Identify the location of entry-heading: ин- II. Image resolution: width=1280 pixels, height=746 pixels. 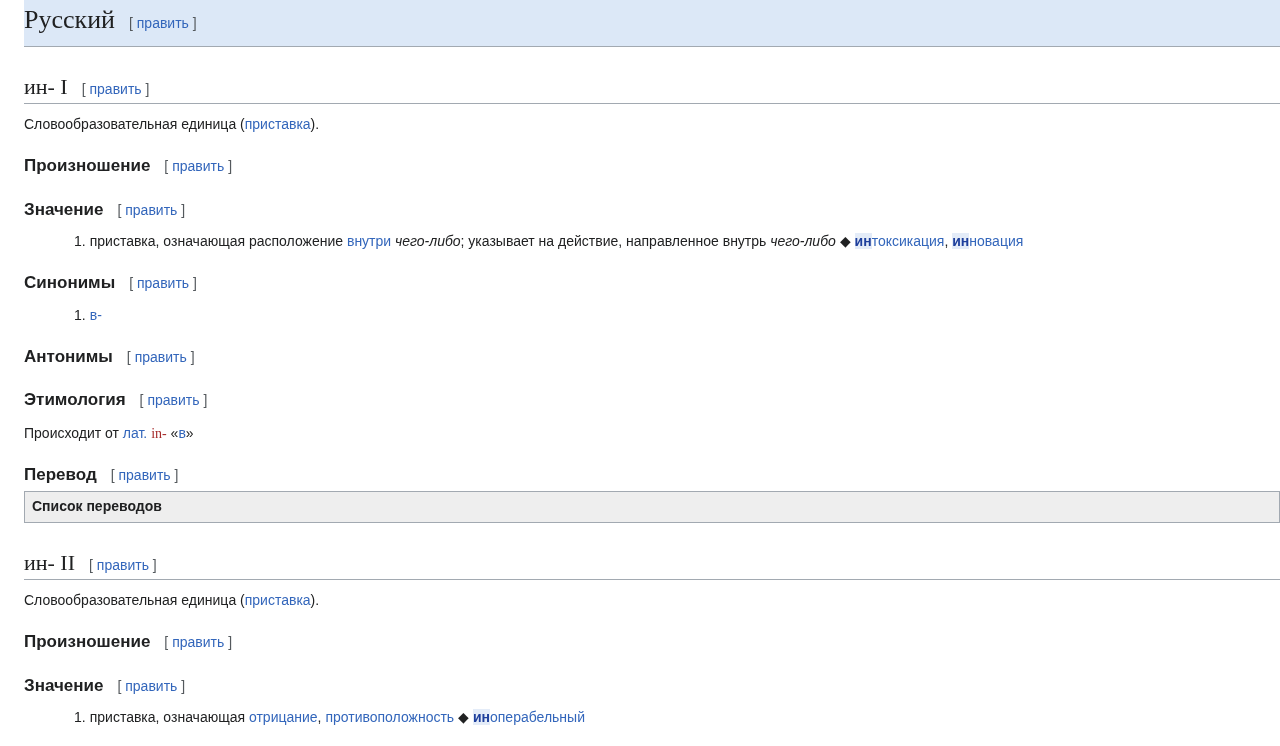
(50, 563).